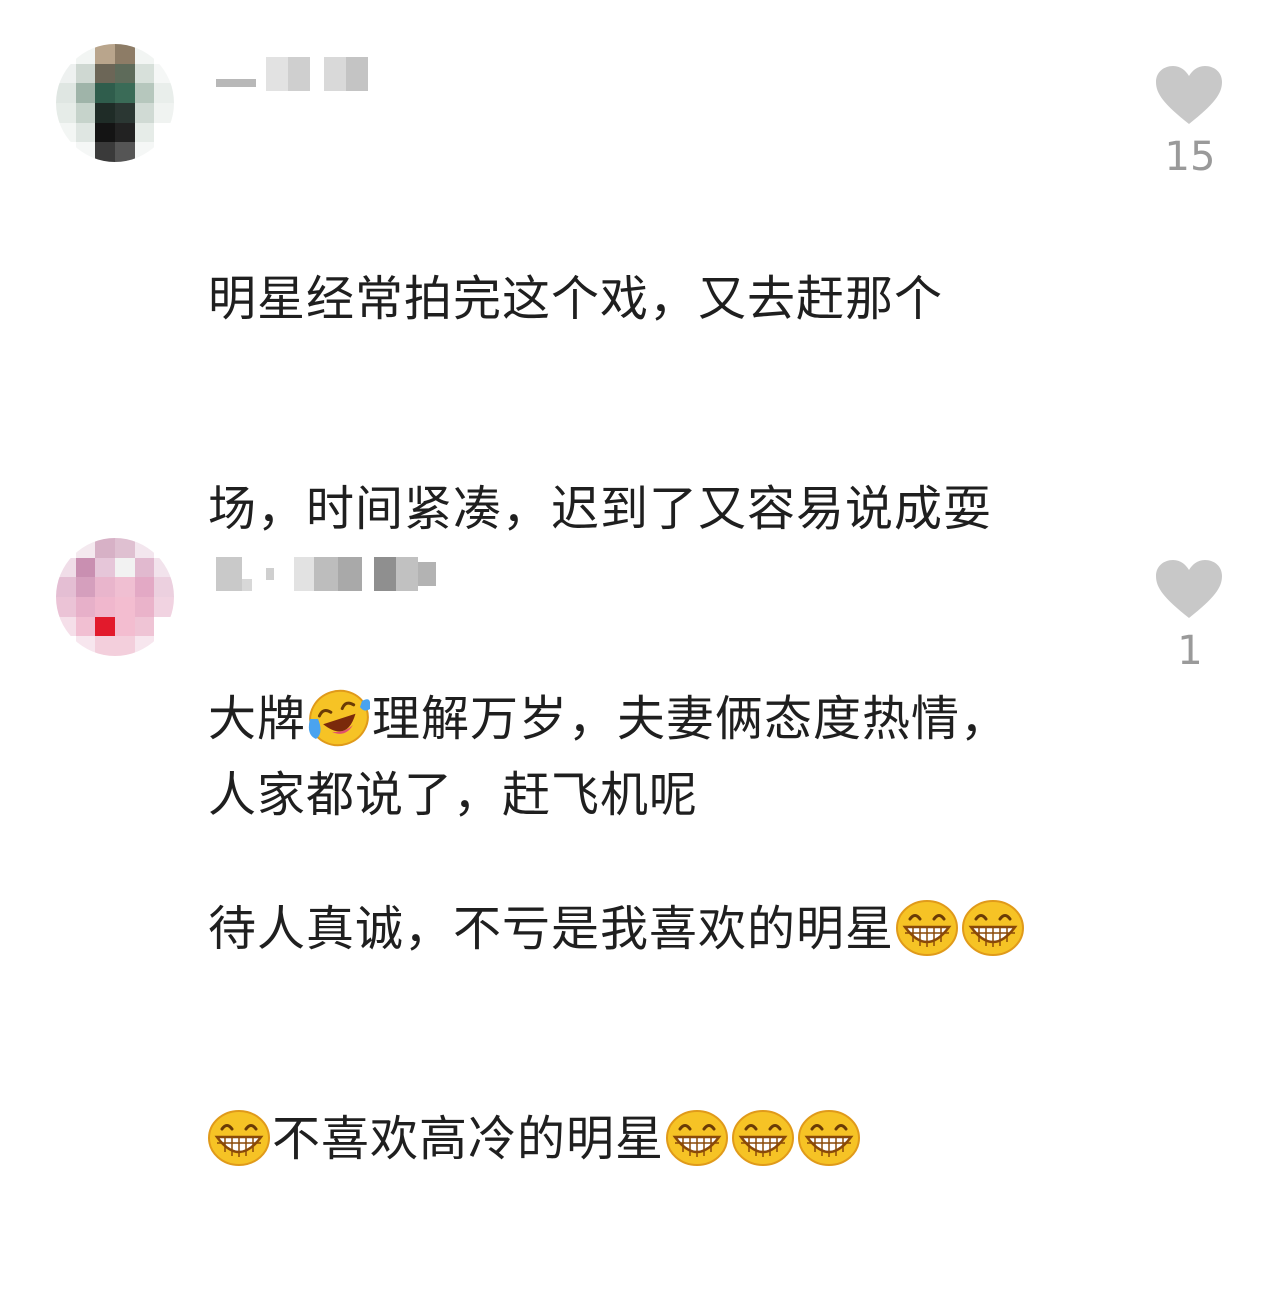 This screenshot has width=1268, height=1314. Describe the element at coordinates (468, 1139) in the screenshot. I see `comment-text-segment: 不喜欢高冷的明星` at that location.